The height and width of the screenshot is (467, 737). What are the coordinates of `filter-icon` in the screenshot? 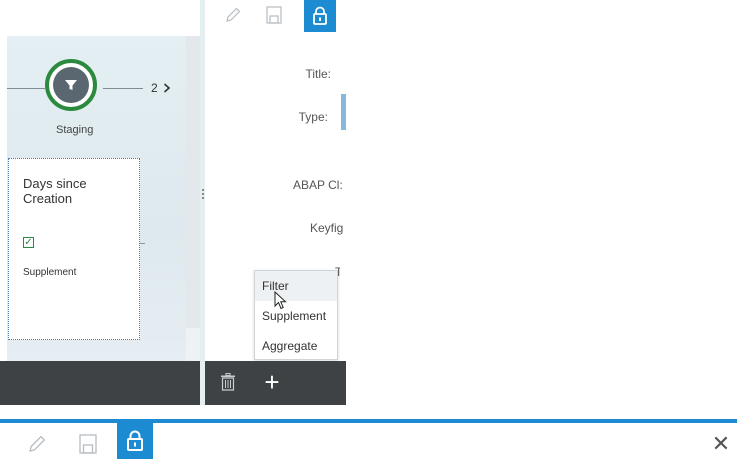 It's located at (71, 85).